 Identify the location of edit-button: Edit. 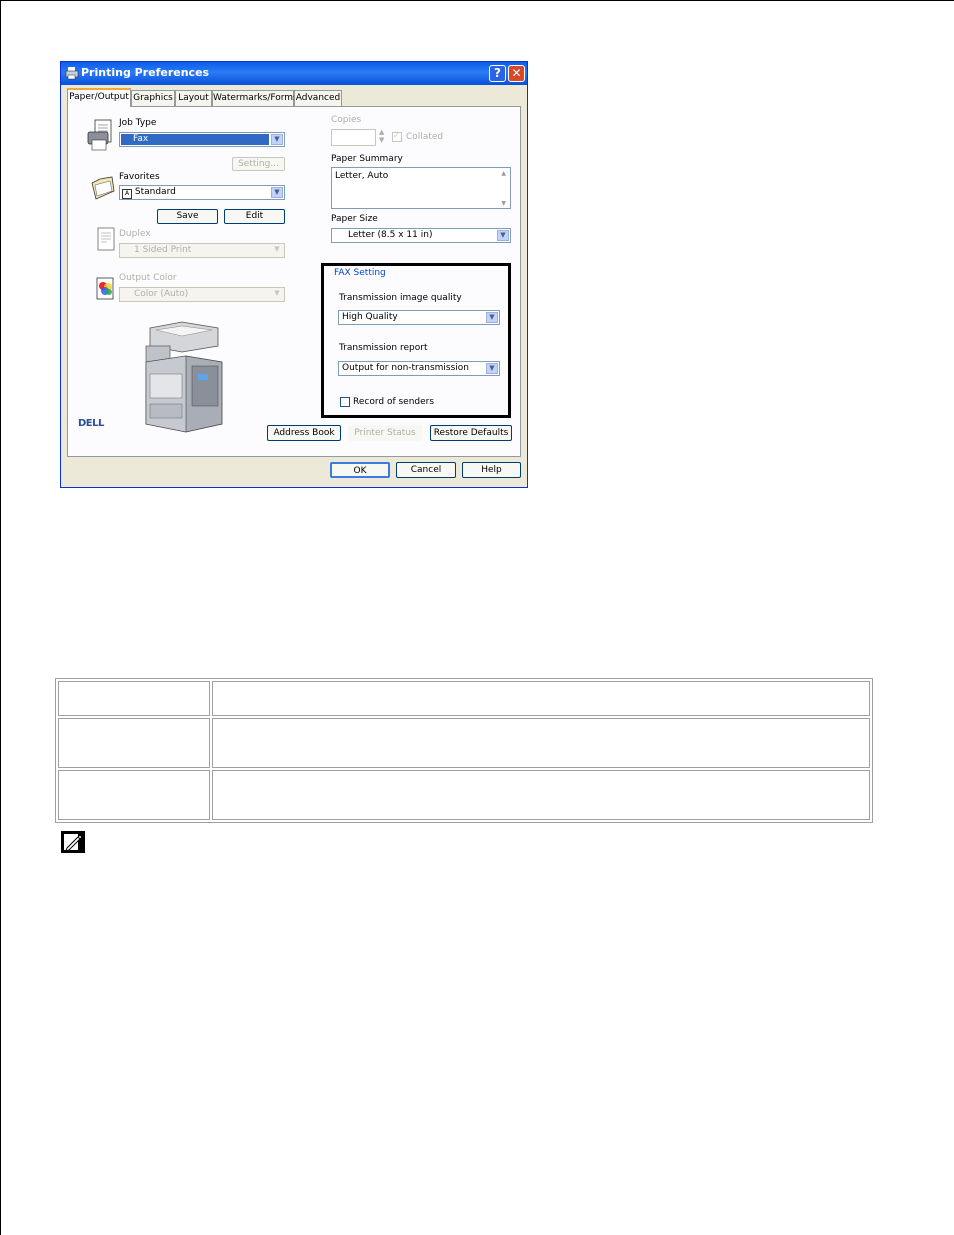
(254, 216).